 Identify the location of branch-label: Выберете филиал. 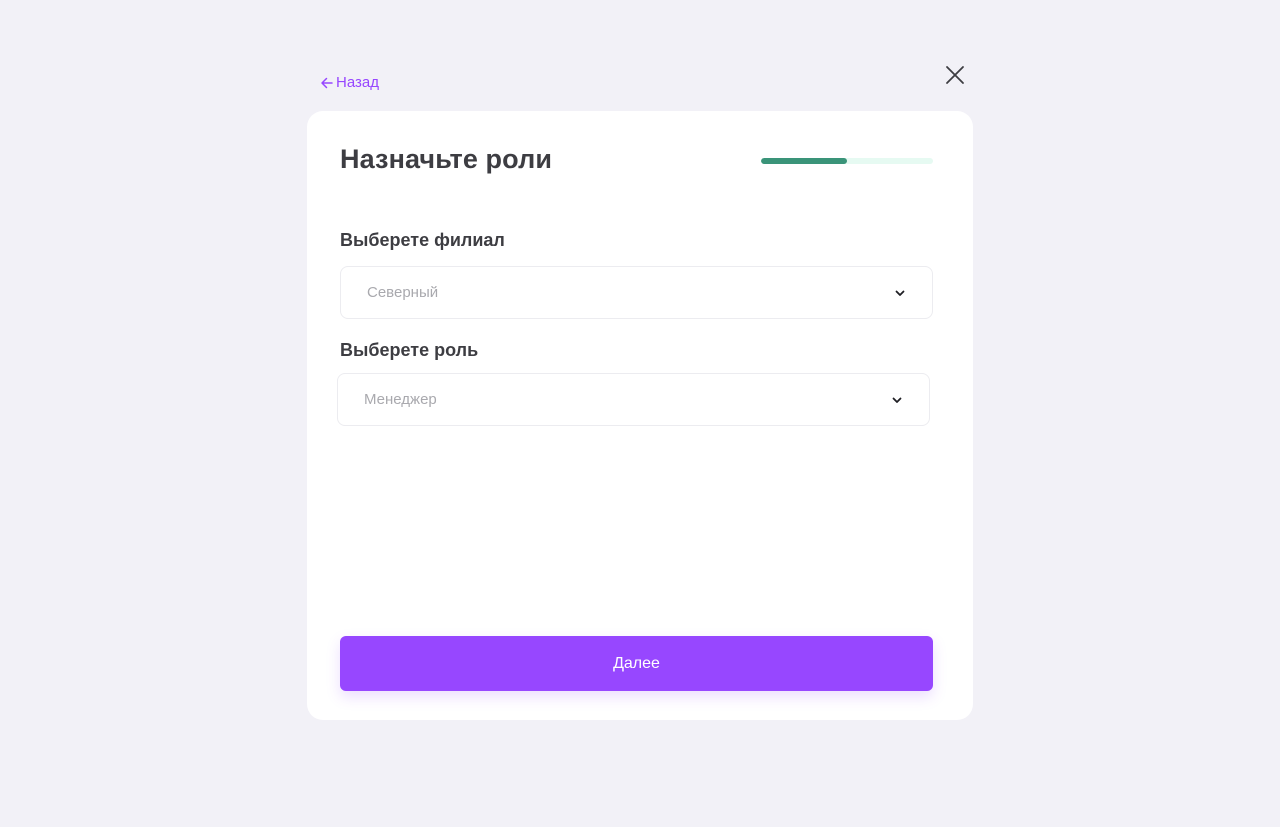
(422, 240).